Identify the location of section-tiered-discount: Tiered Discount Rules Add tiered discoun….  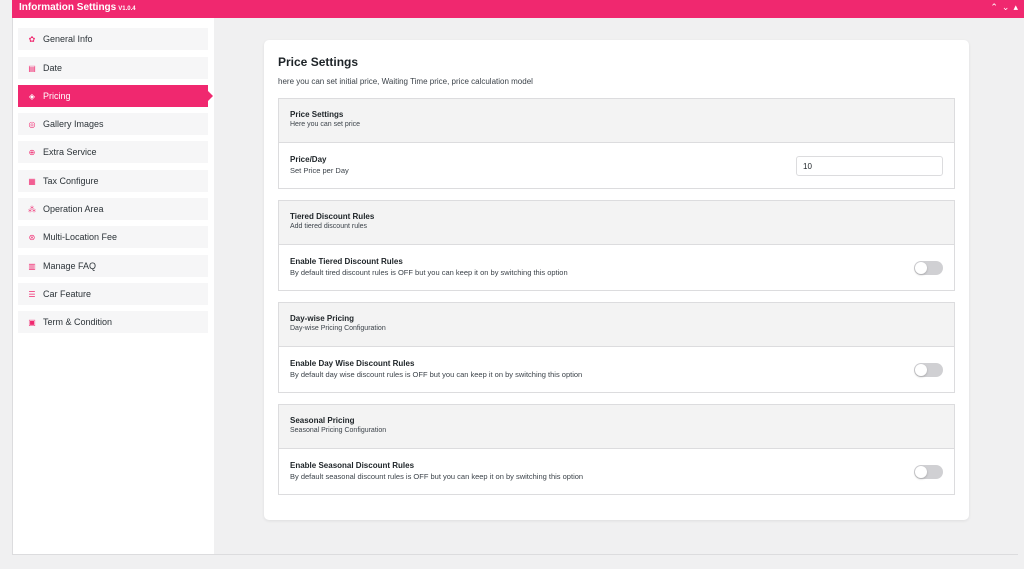
(616, 245).